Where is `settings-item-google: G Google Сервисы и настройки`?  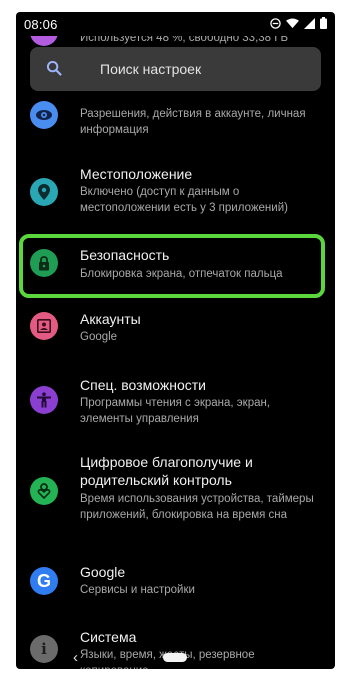
settings-item-google: G Google Сервисы и настройки is located at coordinates (175, 581).